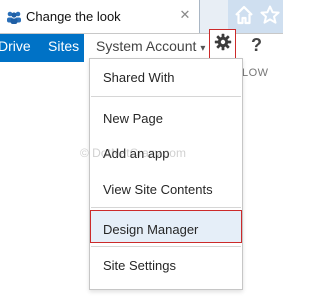  I want to click on menu-item-add-an-app: Add an app, so click(166, 153).